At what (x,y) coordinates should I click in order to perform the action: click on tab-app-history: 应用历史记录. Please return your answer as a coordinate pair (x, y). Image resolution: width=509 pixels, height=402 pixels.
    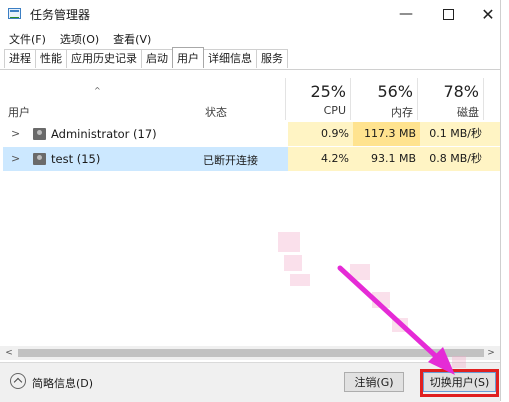
    Looking at the image, I should click on (104, 58).